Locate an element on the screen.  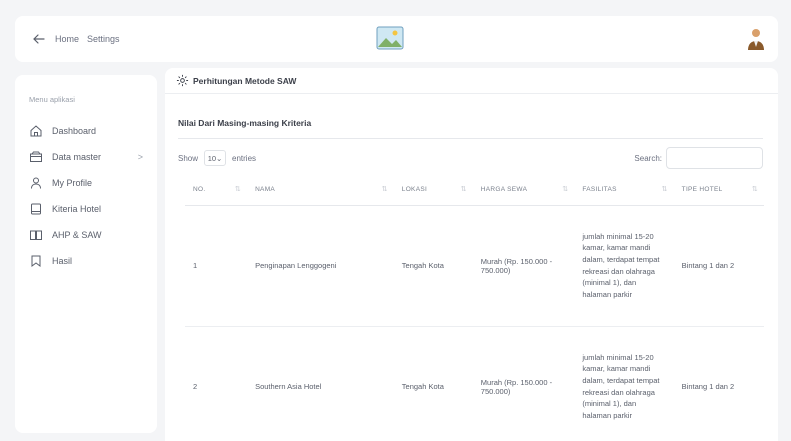
folder-icon is located at coordinates (36, 156).